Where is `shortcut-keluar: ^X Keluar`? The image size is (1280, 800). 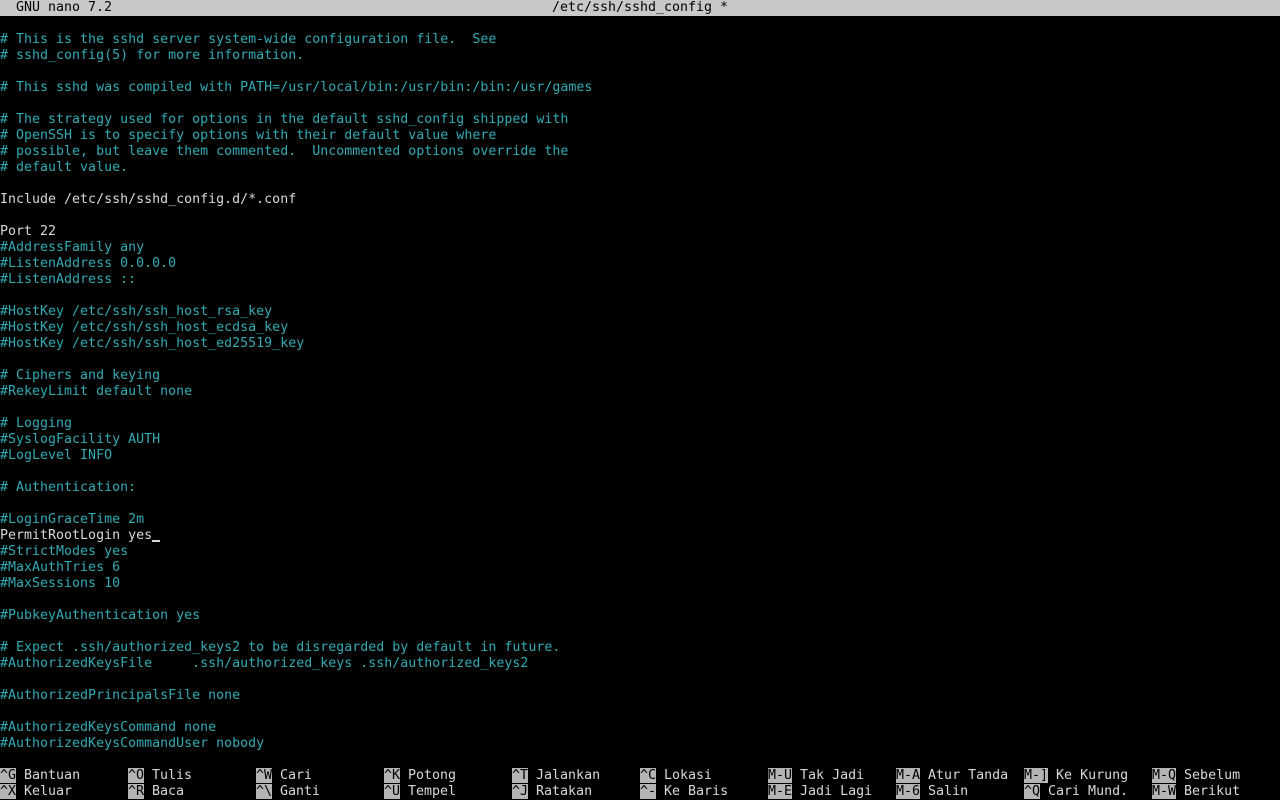 shortcut-keluar: ^X Keluar is located at coordinates (64, 792).